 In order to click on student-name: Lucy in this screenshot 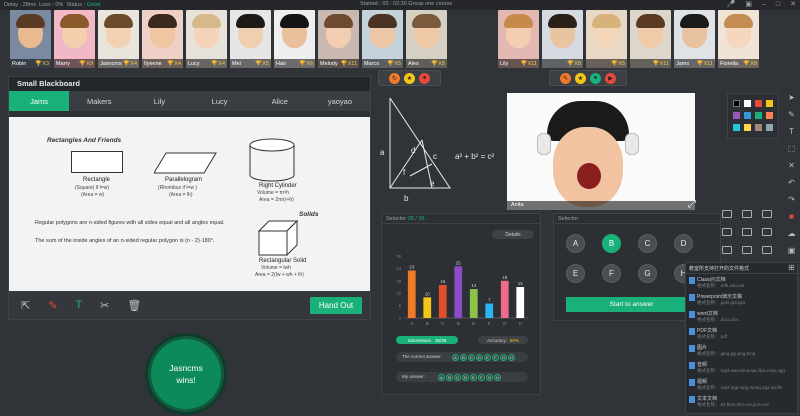, I will do `click(194, 63)`.